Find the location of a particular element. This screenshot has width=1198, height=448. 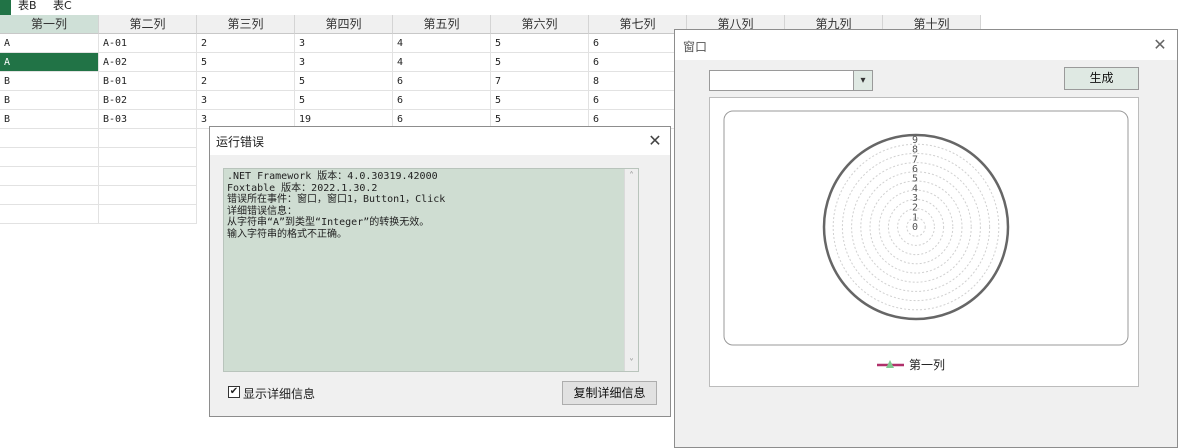

error-details-scrollbar: ˄ ˅ is located at coordinates (631, 270).